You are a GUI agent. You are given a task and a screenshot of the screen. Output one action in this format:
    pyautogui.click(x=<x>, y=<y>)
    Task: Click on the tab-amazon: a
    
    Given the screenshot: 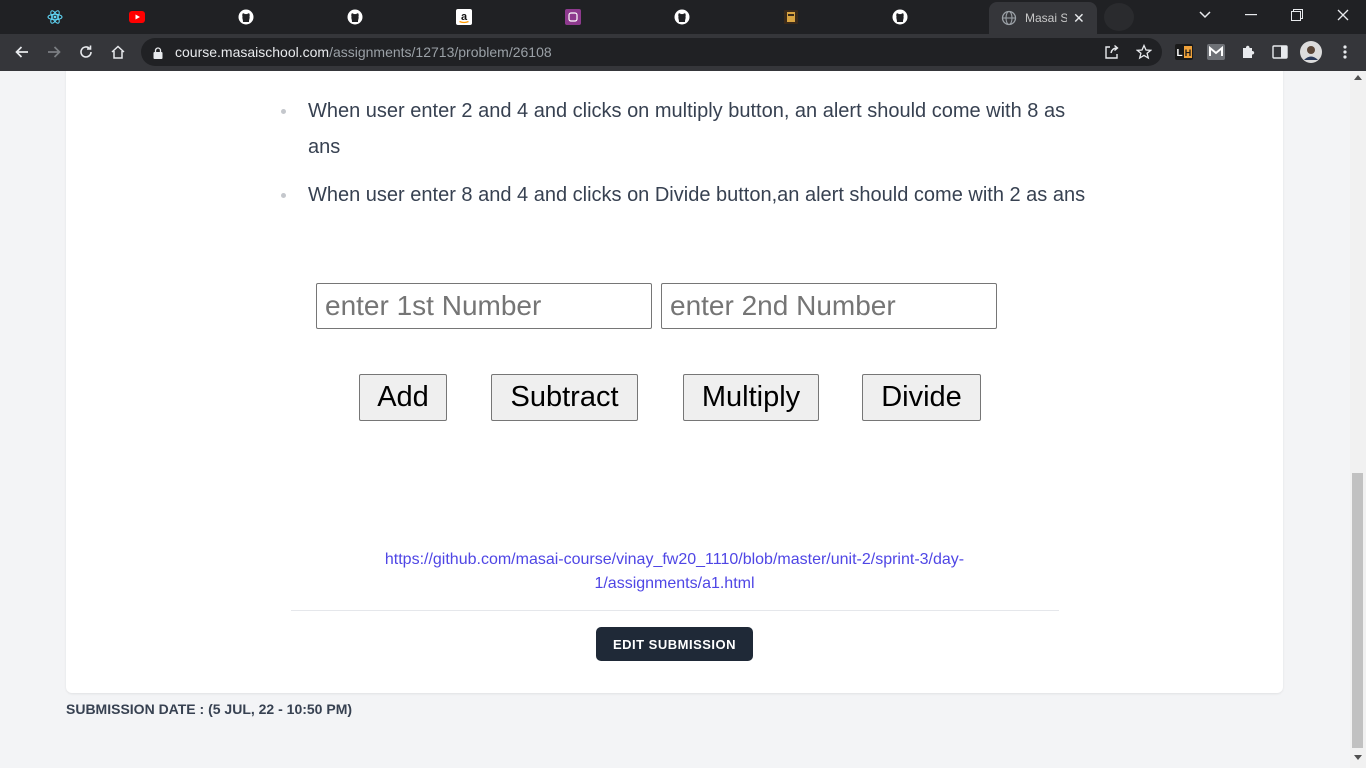 What is the action you would take?
    pyautogui.click(x=463, y=17)
    